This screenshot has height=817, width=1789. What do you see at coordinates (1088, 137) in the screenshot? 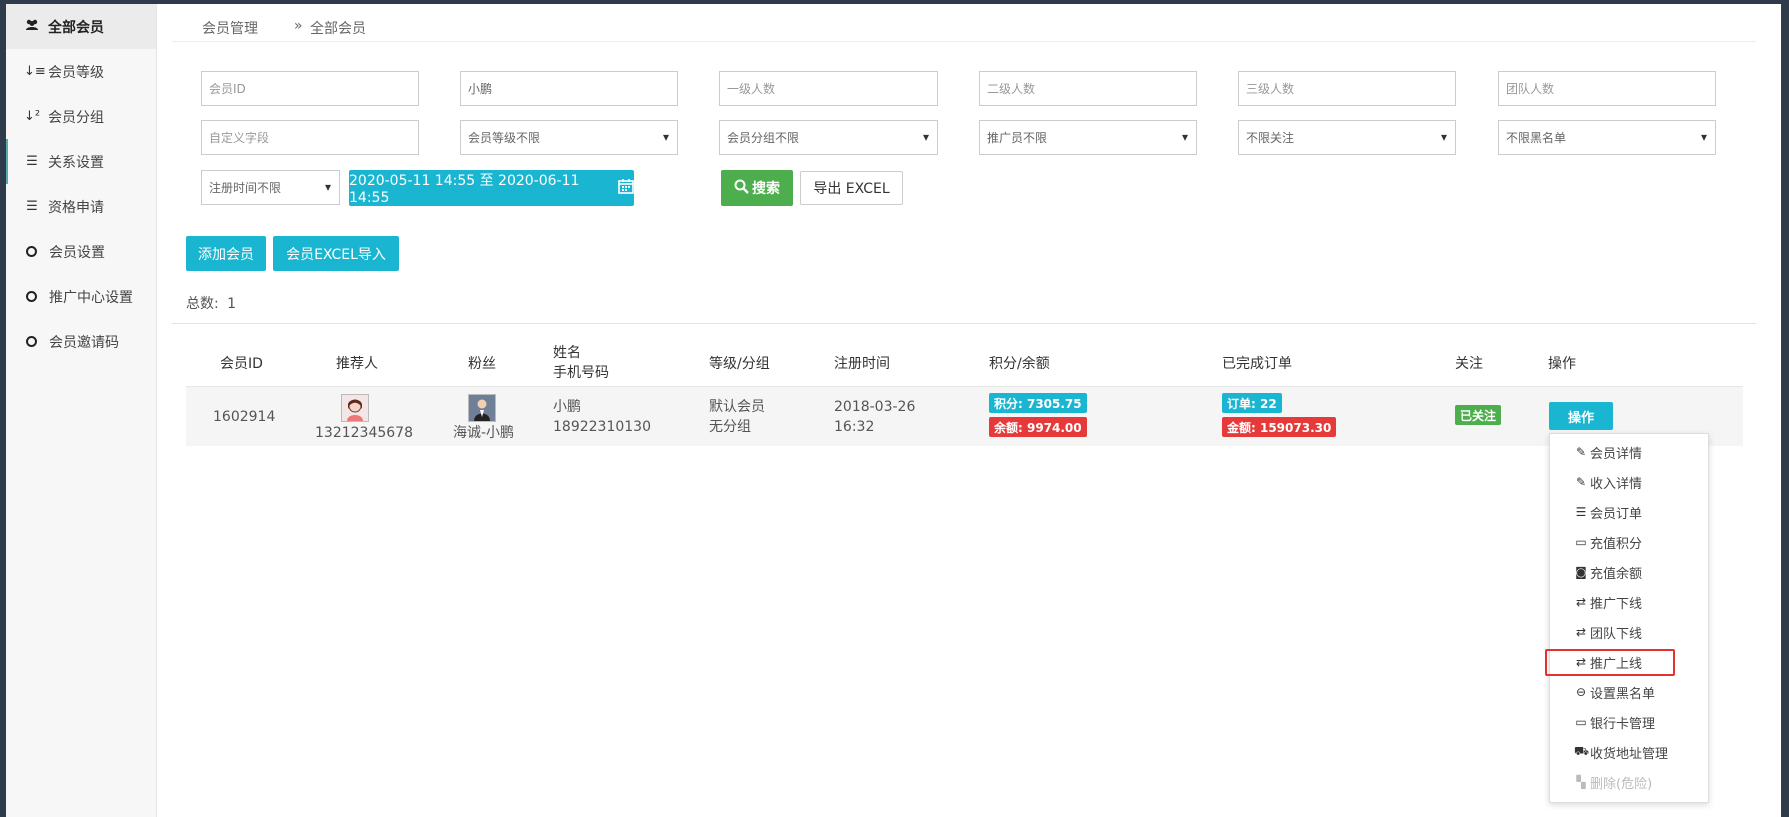
I see `promoter-select: 推广员不限` at bounding box center [1088, 137].